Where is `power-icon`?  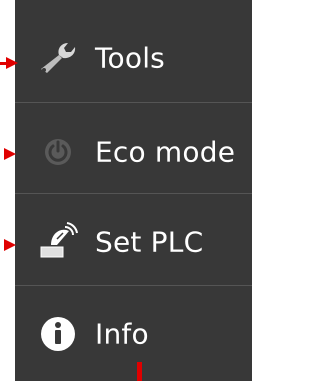
power-icon is located at coordinates (58, 152).